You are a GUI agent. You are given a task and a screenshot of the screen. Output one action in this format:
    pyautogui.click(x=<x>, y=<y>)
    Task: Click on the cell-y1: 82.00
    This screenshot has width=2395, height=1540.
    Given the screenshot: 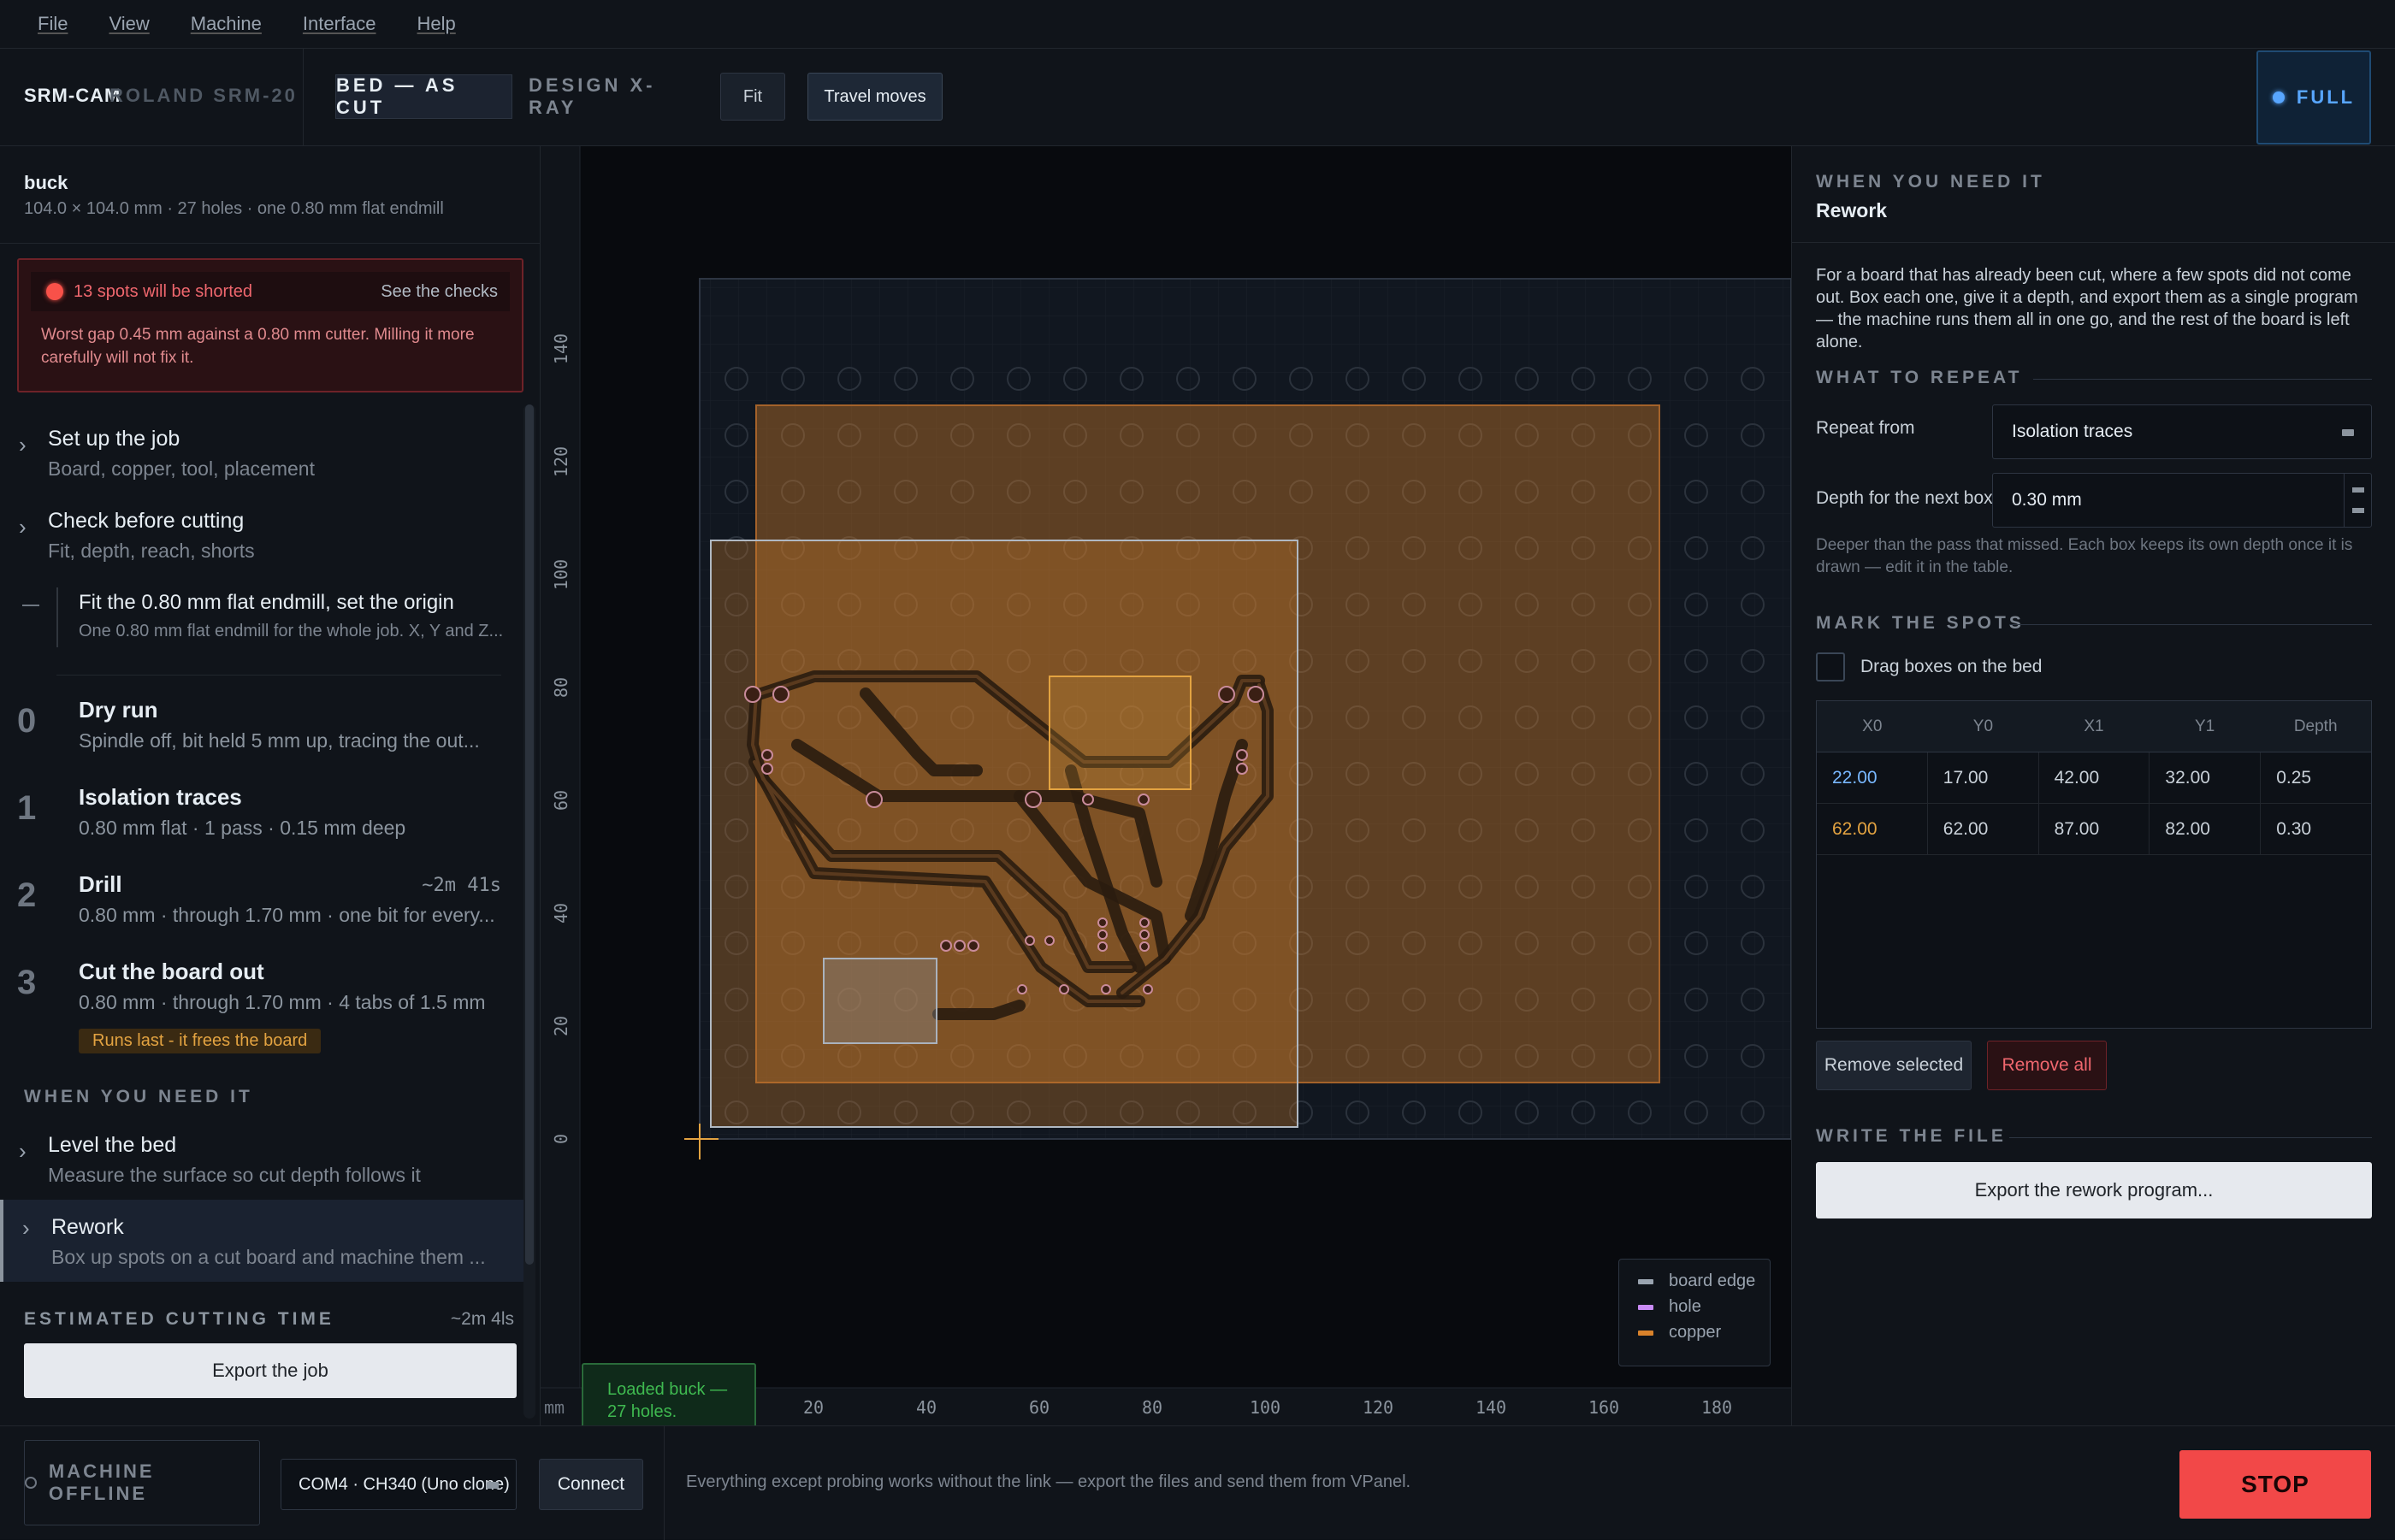 What is the action you would take?
    pyautogui.click(x=2206, y=829)
    